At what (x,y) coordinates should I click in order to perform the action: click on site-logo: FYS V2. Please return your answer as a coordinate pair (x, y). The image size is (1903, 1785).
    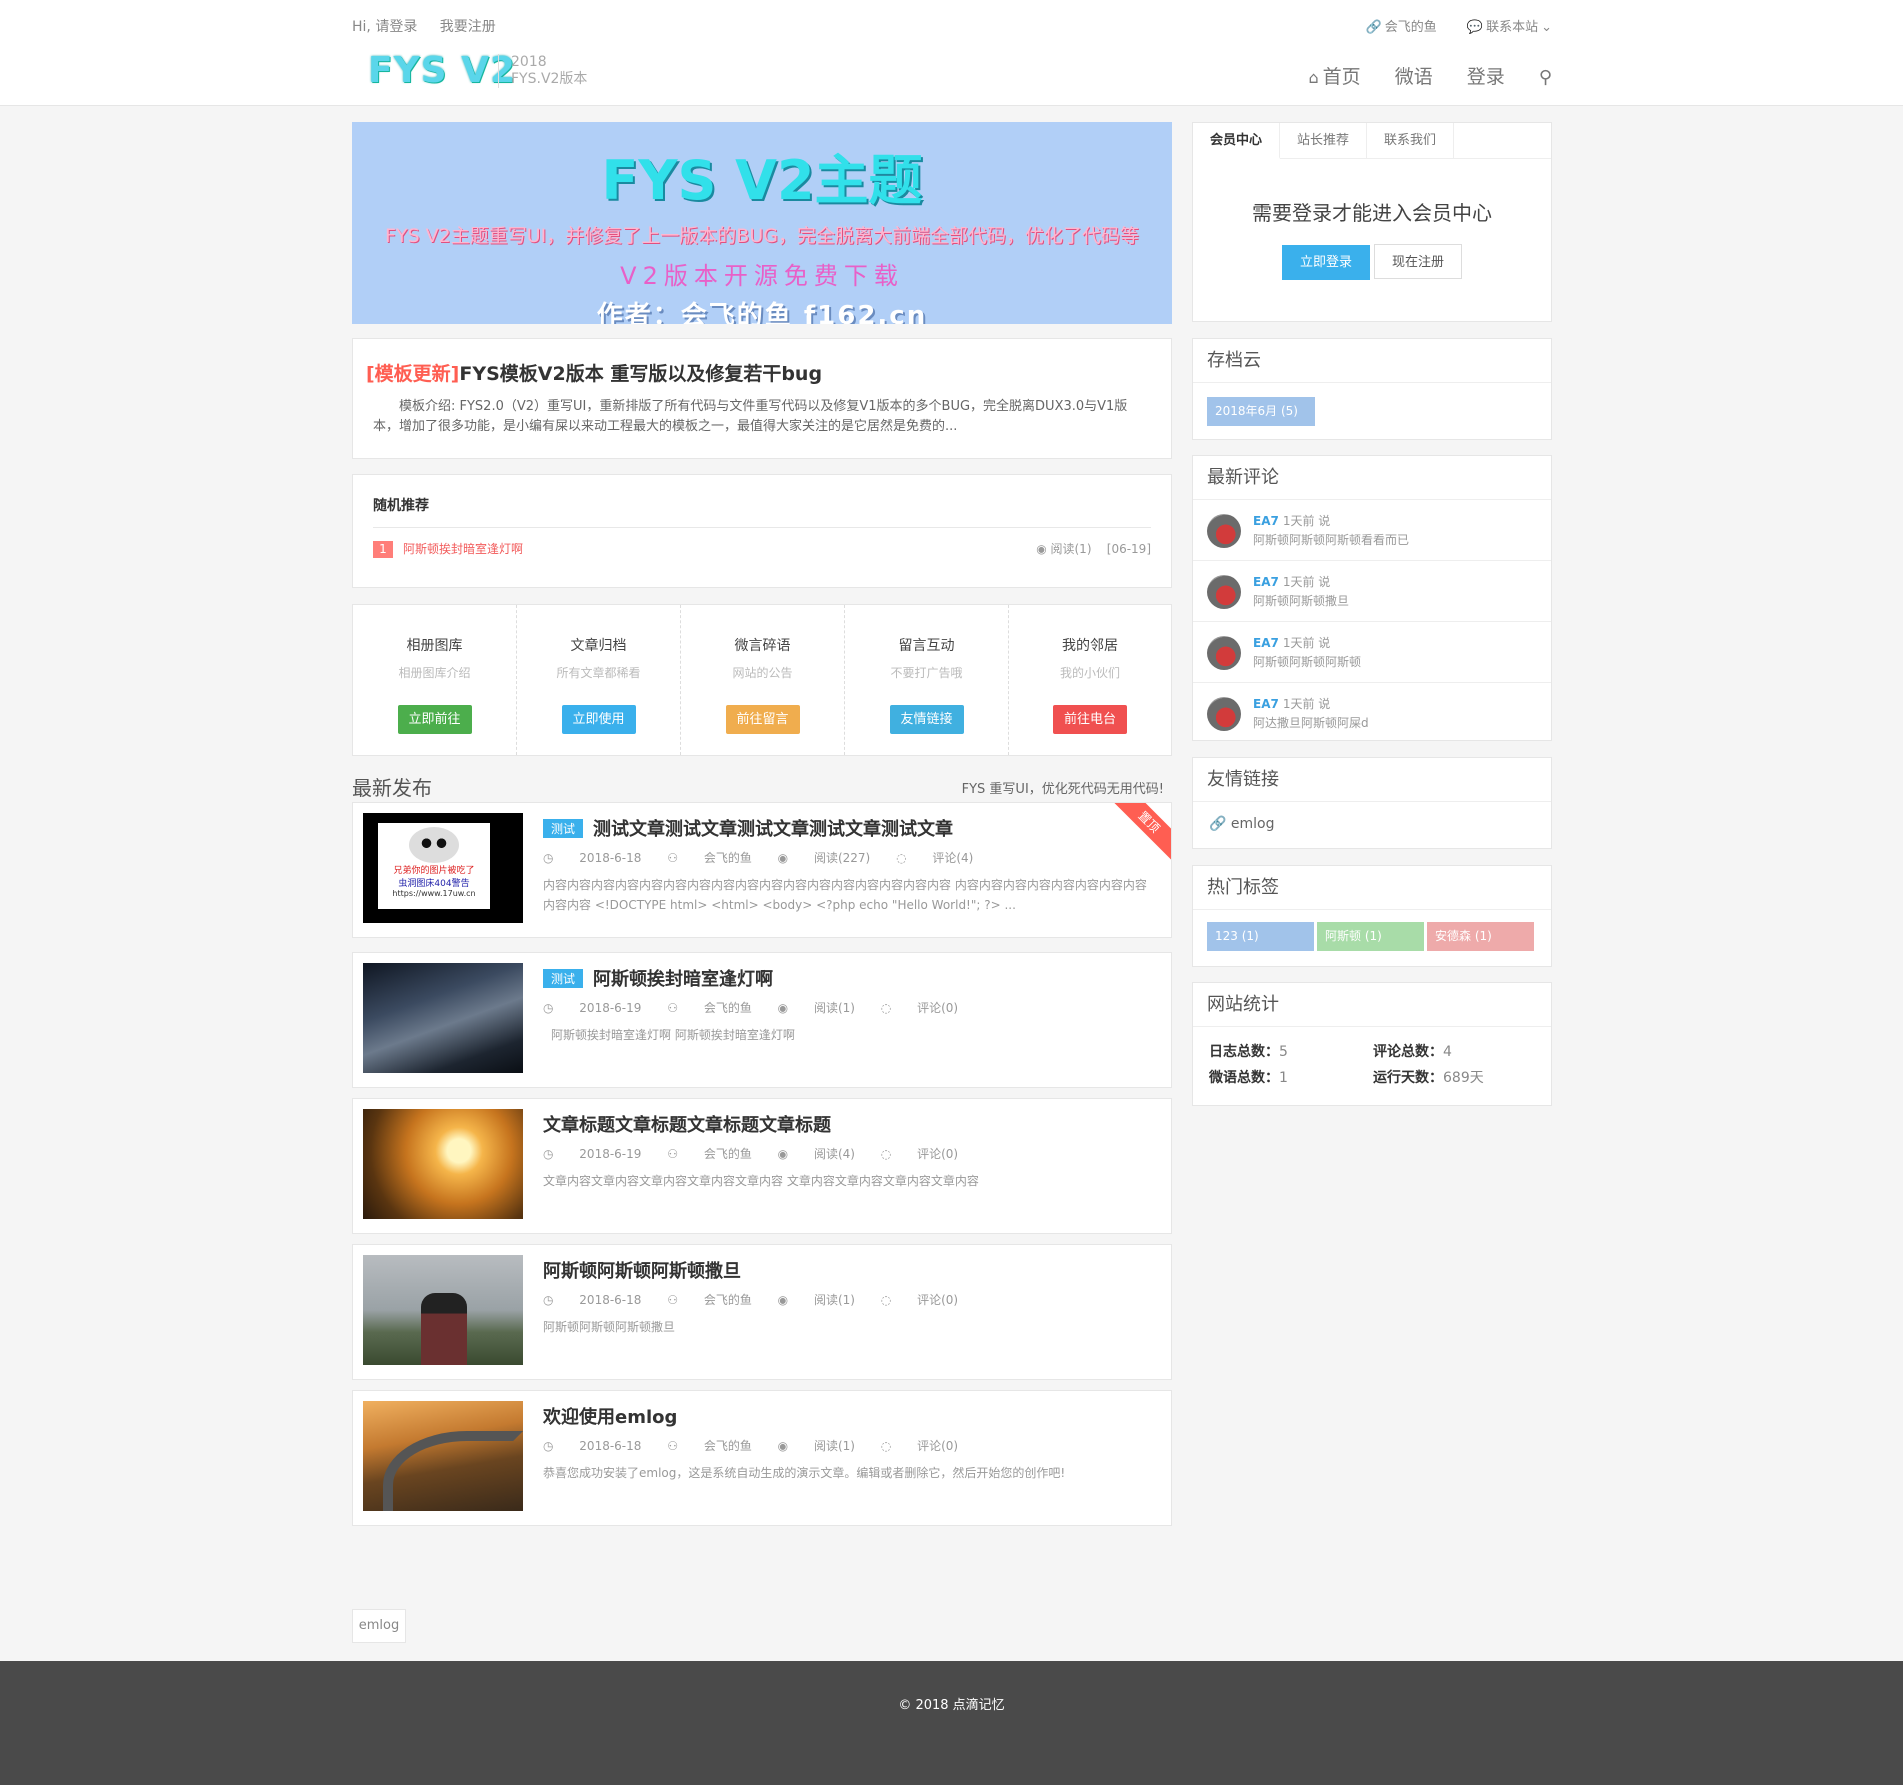
    Looking at the image, I should click on (442, 70).